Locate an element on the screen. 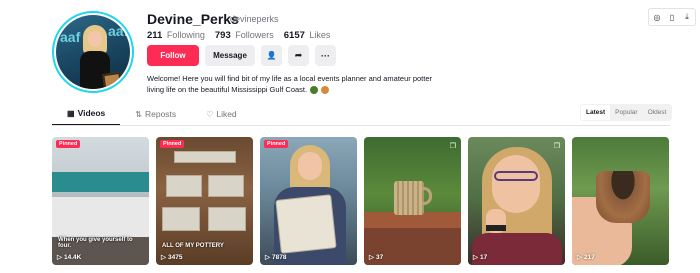  add-friend-button: 👤 is located at coordinates (271, 55).